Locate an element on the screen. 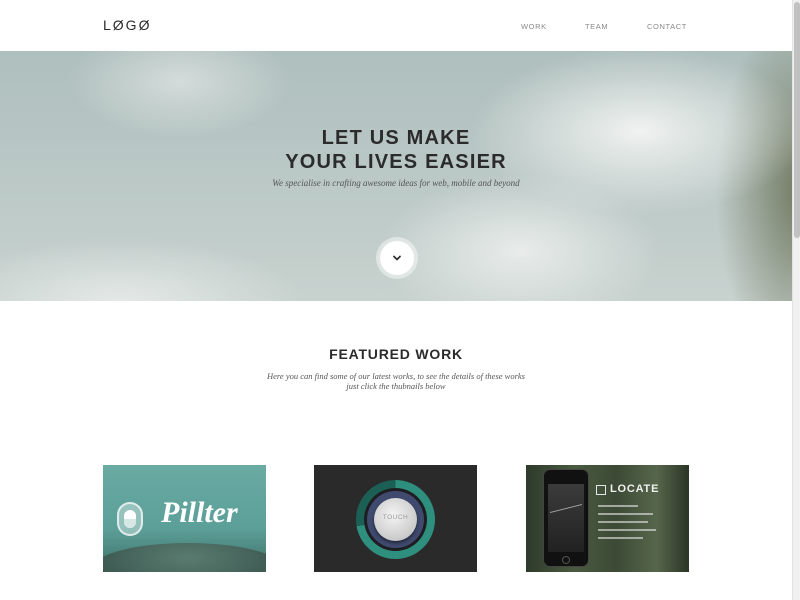  phone-mockup is located at coordinates (566, 518).